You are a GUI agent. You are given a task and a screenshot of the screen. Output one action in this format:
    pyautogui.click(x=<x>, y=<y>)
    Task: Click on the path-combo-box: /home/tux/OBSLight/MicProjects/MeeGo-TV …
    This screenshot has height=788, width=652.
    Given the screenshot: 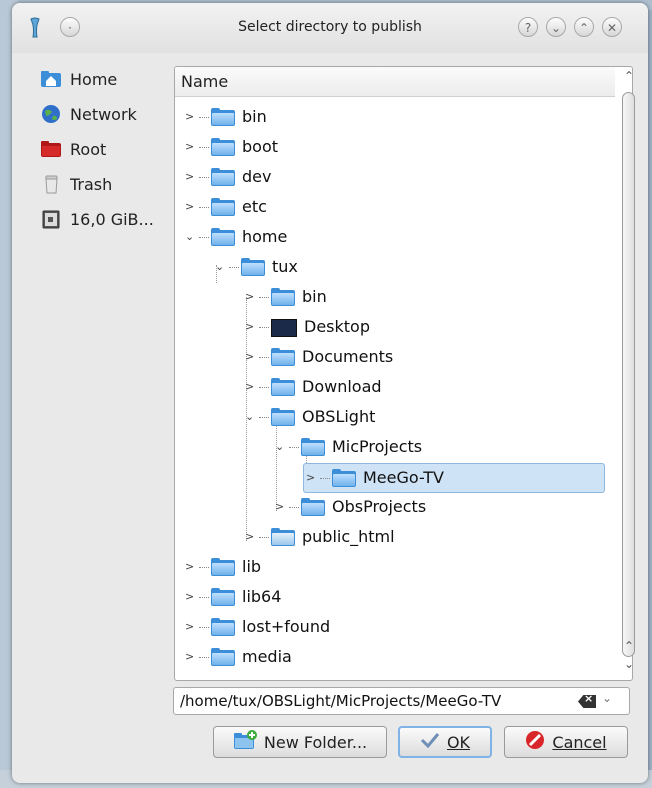 What is the action you would take?
    pyautogui.click(x=401, y=701)
    